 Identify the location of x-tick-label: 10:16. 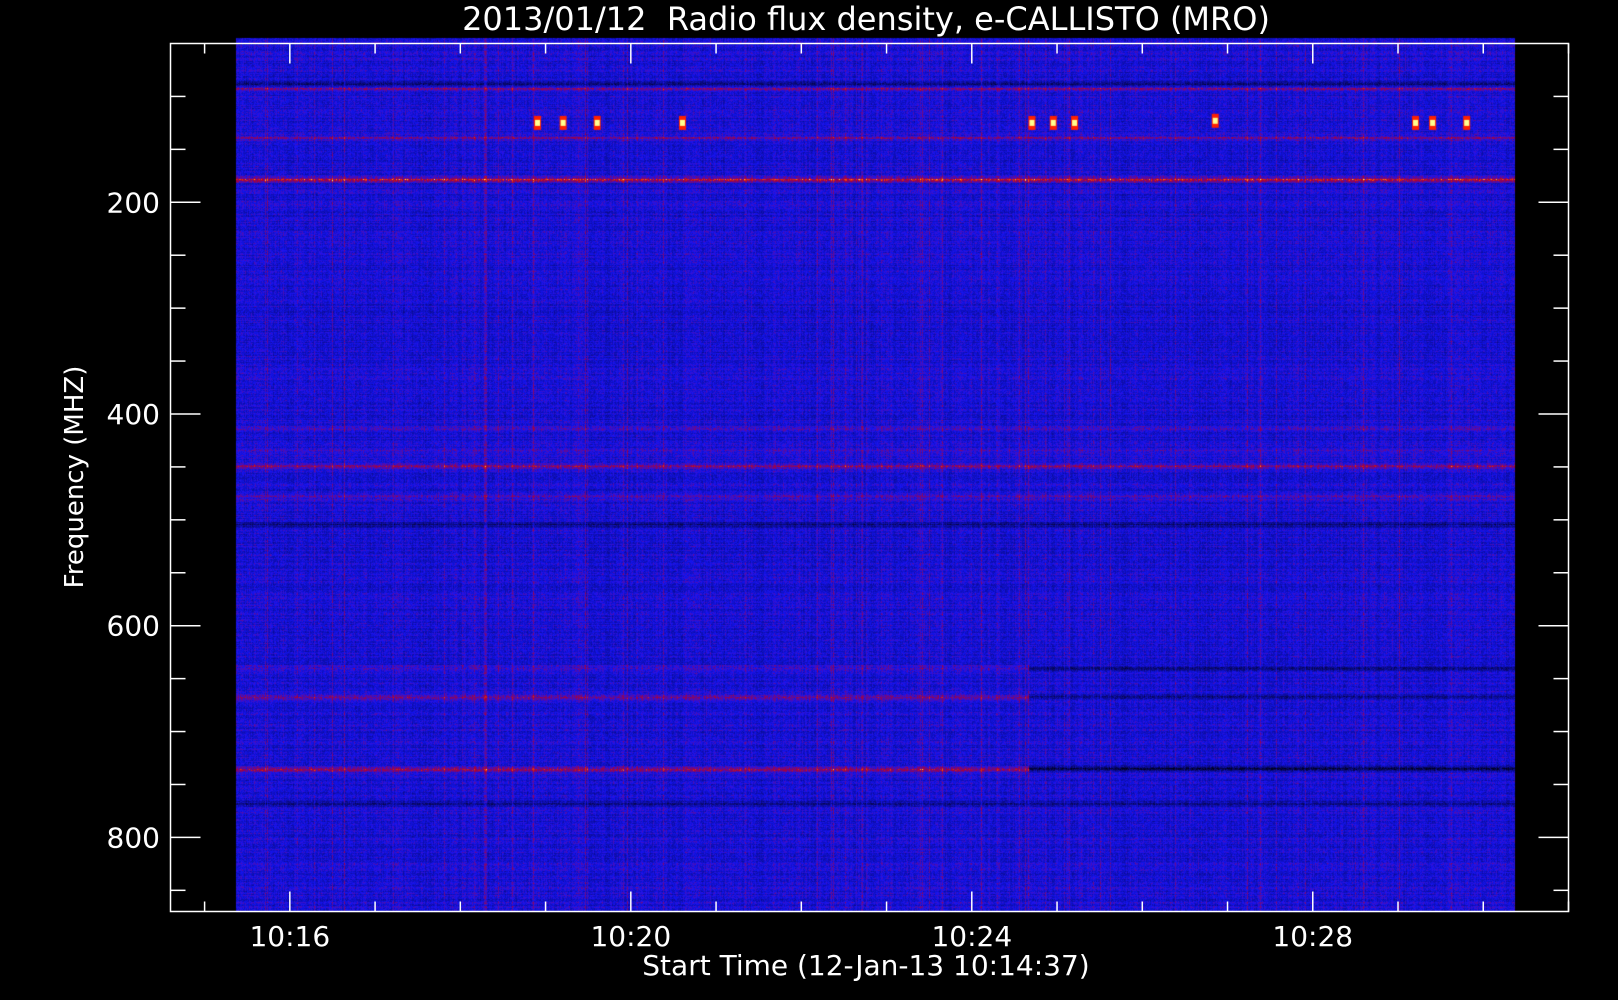
(289, 936).